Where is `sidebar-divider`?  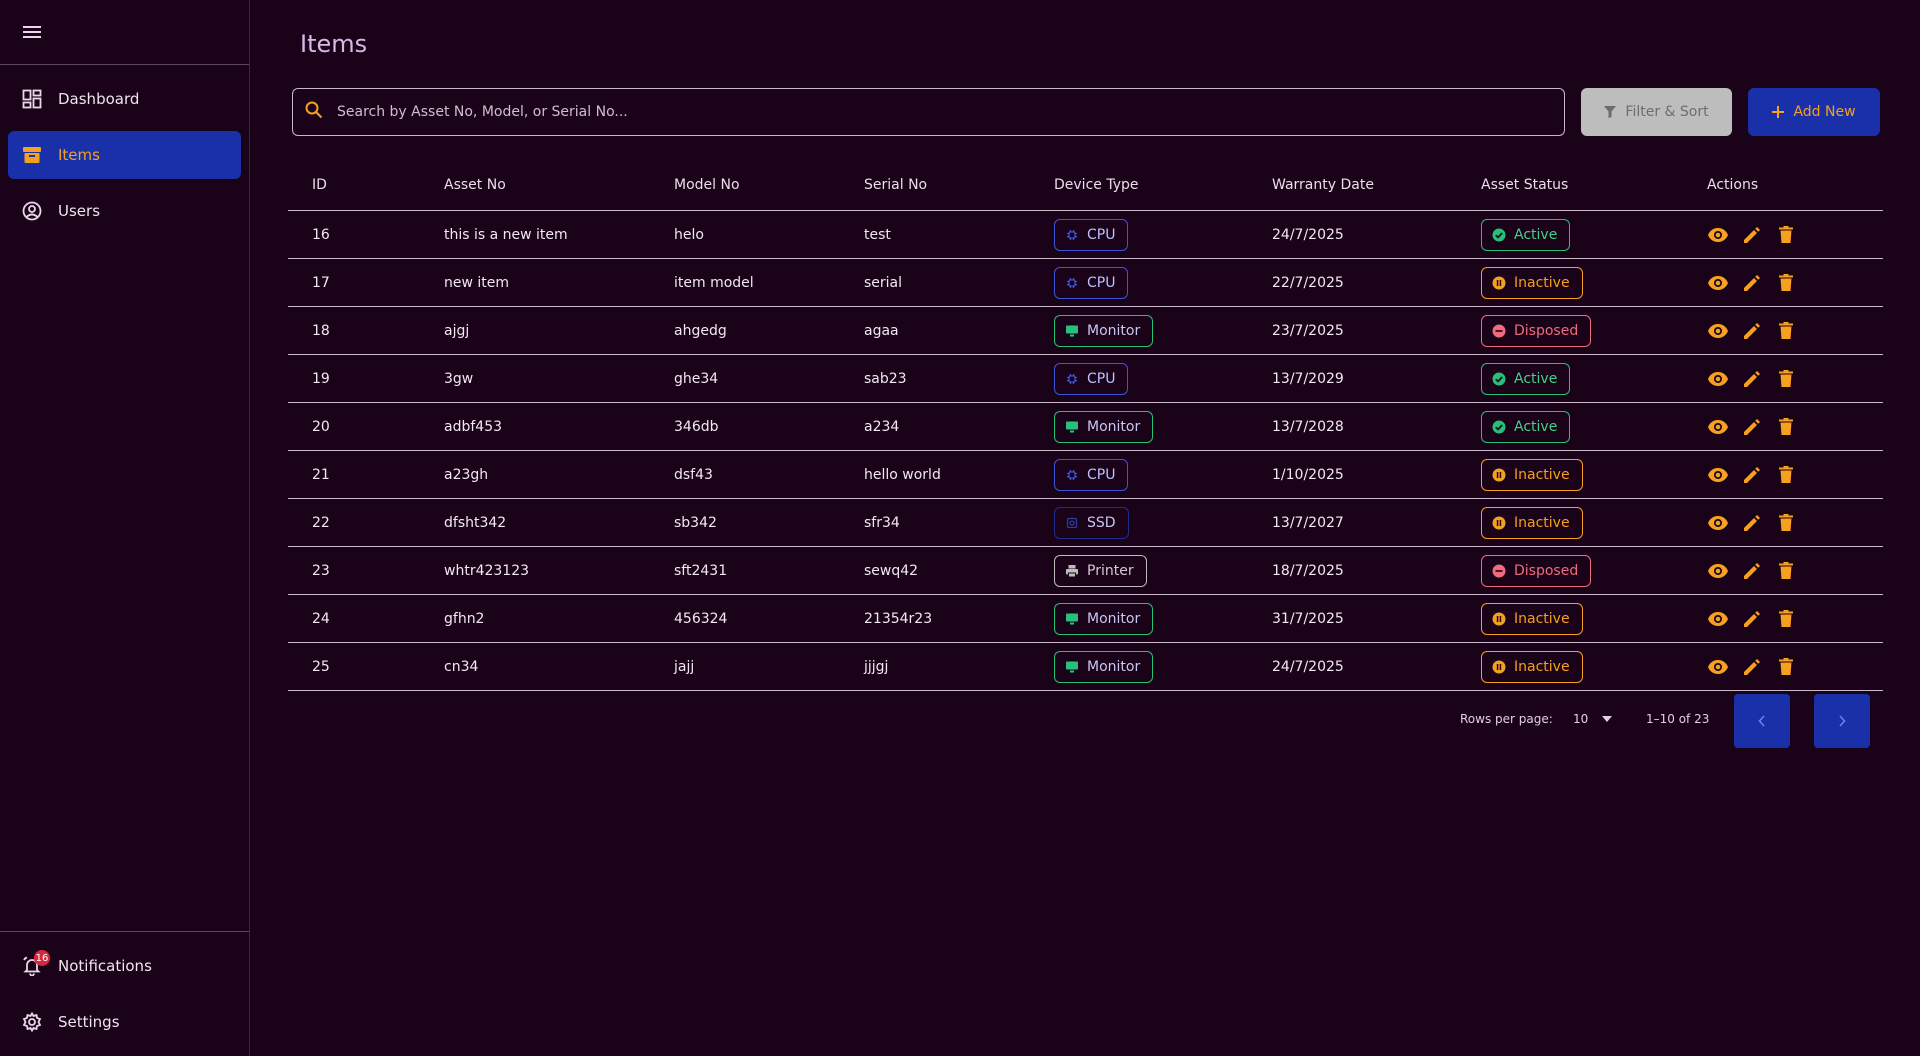
sidebar-divider is located at coordinates (124, 931).